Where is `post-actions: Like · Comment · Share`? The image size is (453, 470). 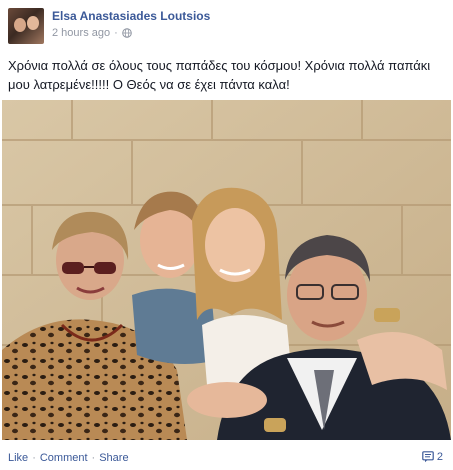
post-actions: Like · Comment · Share is located at coordinates (68, 458).